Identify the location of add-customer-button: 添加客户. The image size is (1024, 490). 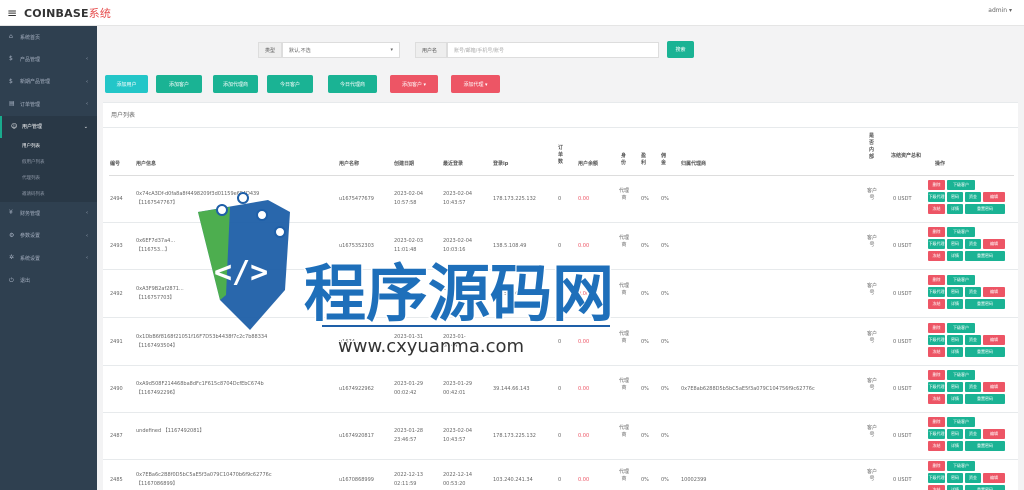
(179, 84).